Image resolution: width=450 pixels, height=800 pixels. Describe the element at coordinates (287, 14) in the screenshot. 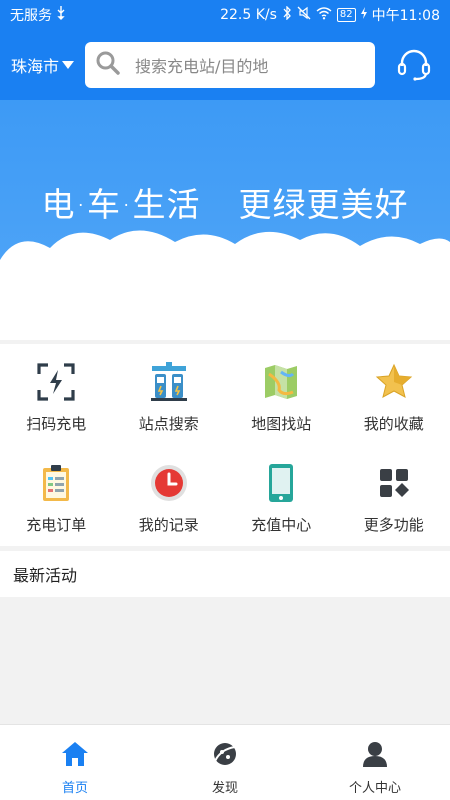

I see `bluetooth-icon` at that location.